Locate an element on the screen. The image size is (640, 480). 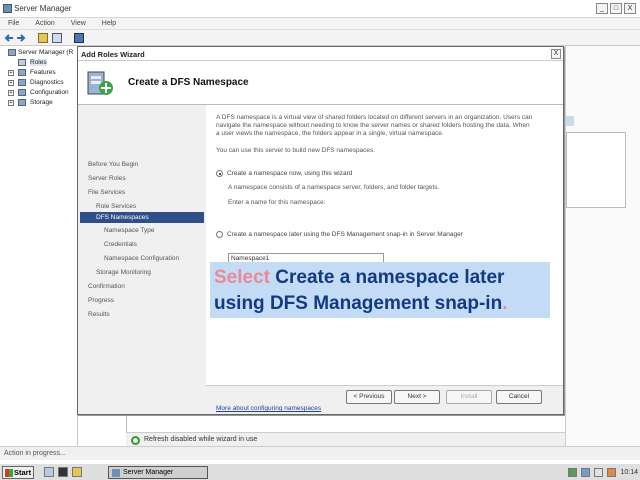
show-hide-tree-icon is located at coordinates (57, 38).